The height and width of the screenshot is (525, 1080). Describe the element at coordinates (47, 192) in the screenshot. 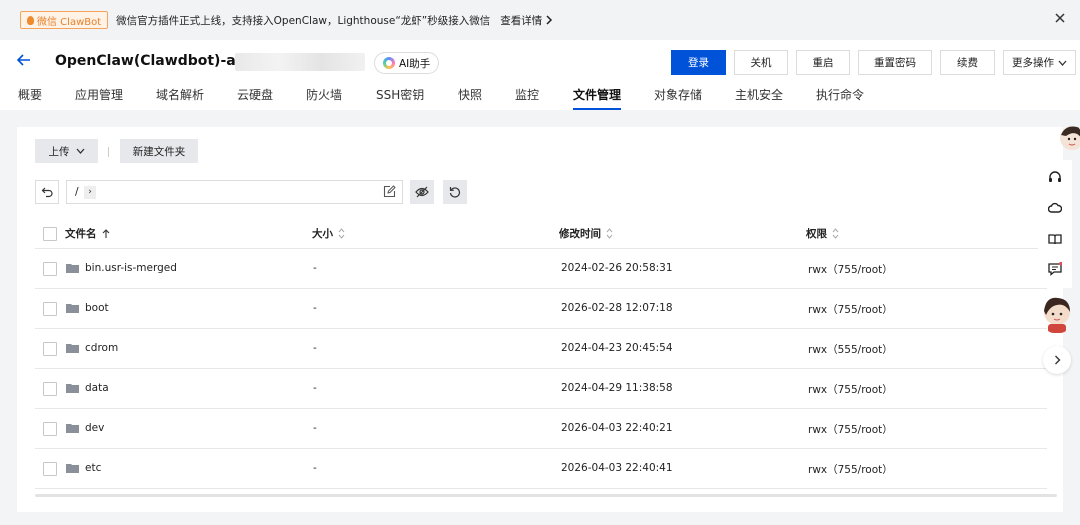

I see `undo-icon` at that location.